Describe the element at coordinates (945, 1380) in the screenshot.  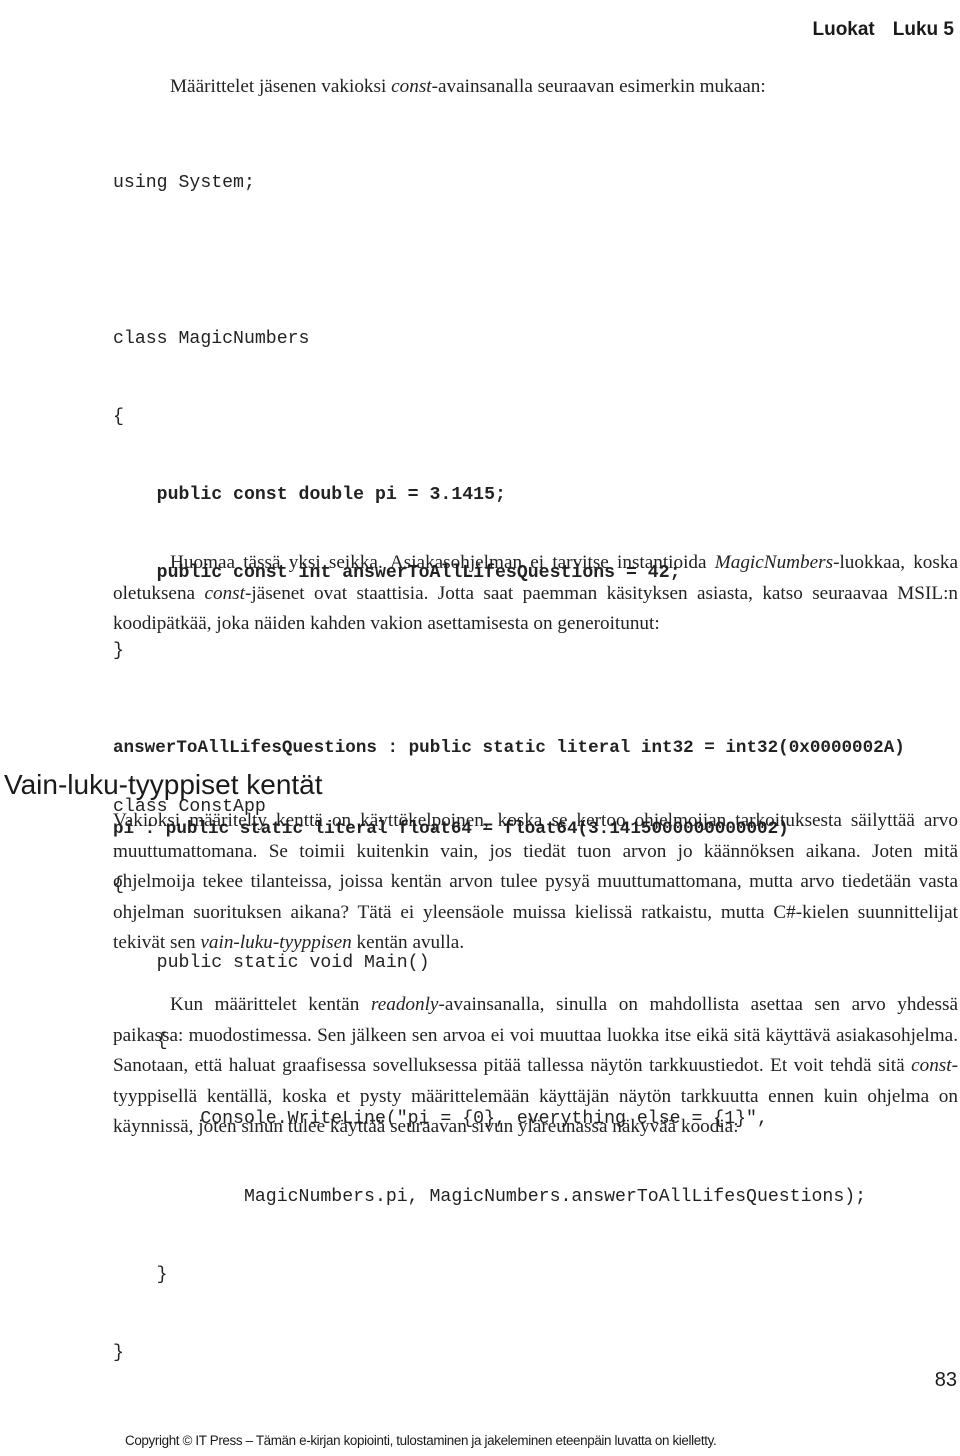
I see `page-number: 83` at that location.